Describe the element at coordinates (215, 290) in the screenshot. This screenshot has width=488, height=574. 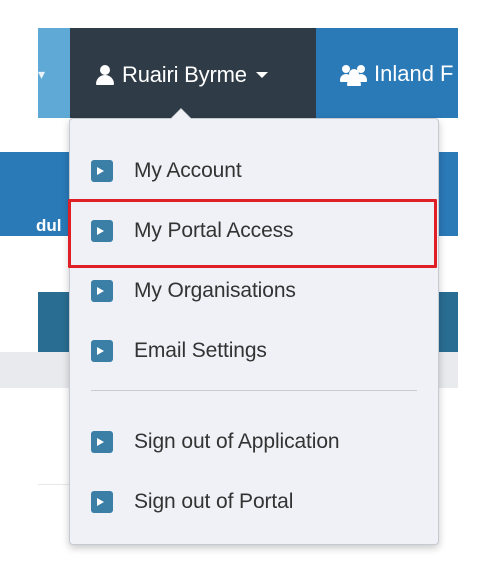
I see `menu-item-label: My Organisations` at that location.